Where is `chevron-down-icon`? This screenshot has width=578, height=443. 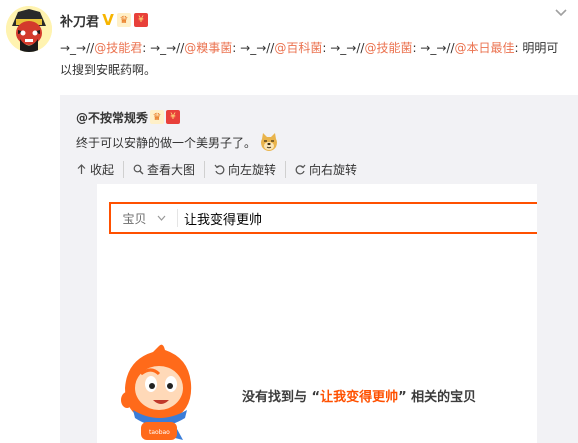 chevron-down-icon is located at coordinates (561, 13).